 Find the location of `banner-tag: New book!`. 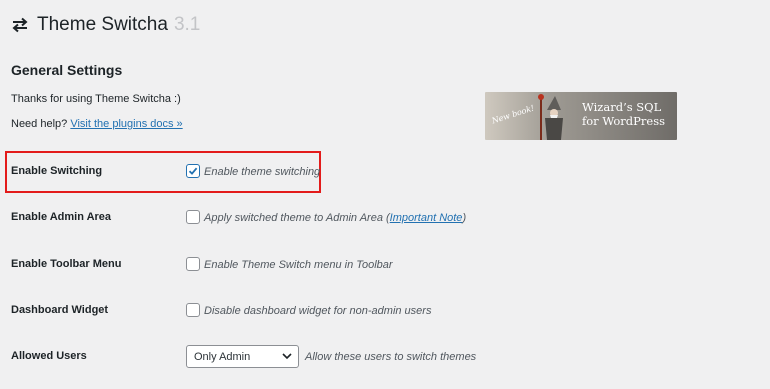

banner-tag: New book! is located at coordinates (513, 114).